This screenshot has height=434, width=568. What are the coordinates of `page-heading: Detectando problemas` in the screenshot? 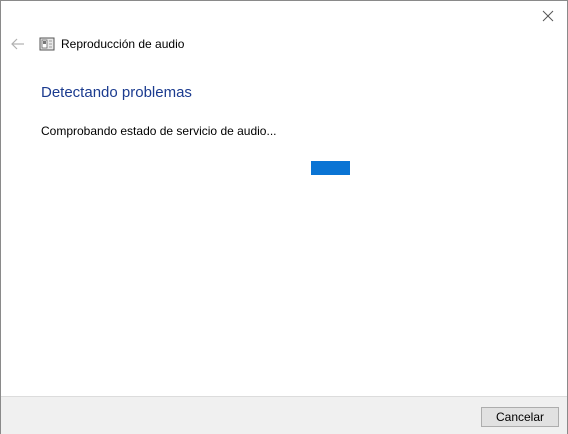 It's located at (116, 92).